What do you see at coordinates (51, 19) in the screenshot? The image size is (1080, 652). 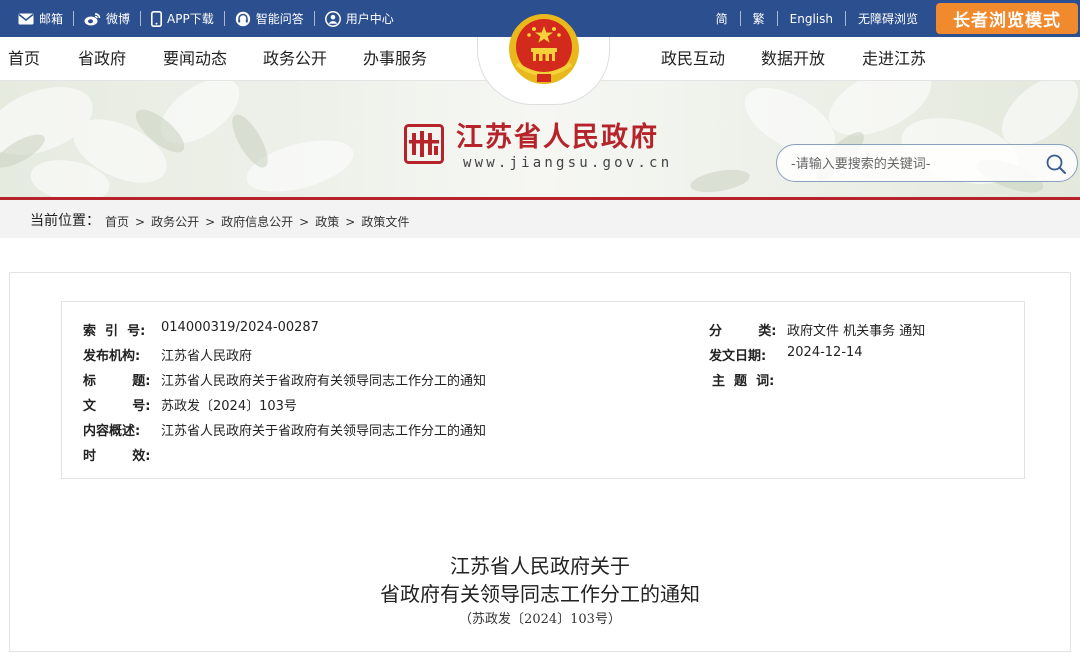 I see `mail-label: 邮箱` at bounding box center [51, 19].